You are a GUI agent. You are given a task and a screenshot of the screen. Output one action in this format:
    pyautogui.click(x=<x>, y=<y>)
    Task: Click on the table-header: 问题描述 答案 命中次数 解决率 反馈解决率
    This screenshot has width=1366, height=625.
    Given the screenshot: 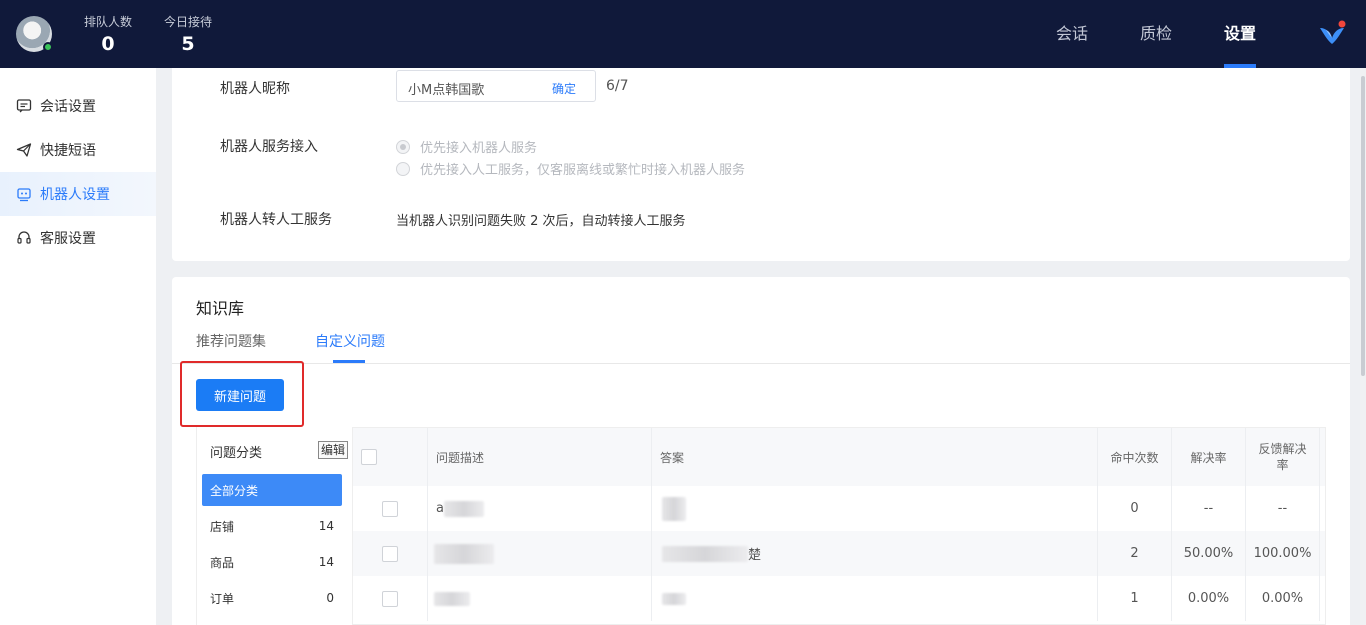 What is the action you would take?
    pyautogui.click(x=839, y=457)
    